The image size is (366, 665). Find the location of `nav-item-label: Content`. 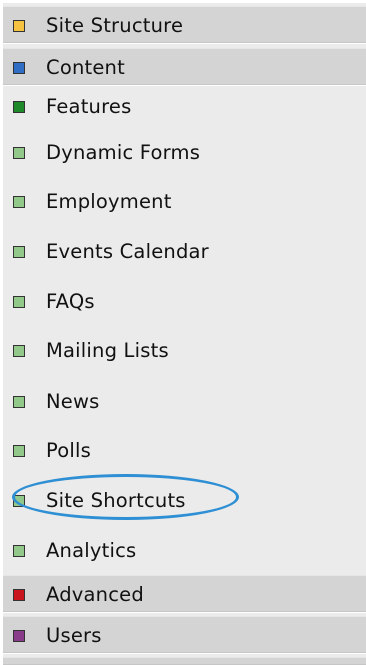

nav-item-label: Content is located at coordinates (85, 67).